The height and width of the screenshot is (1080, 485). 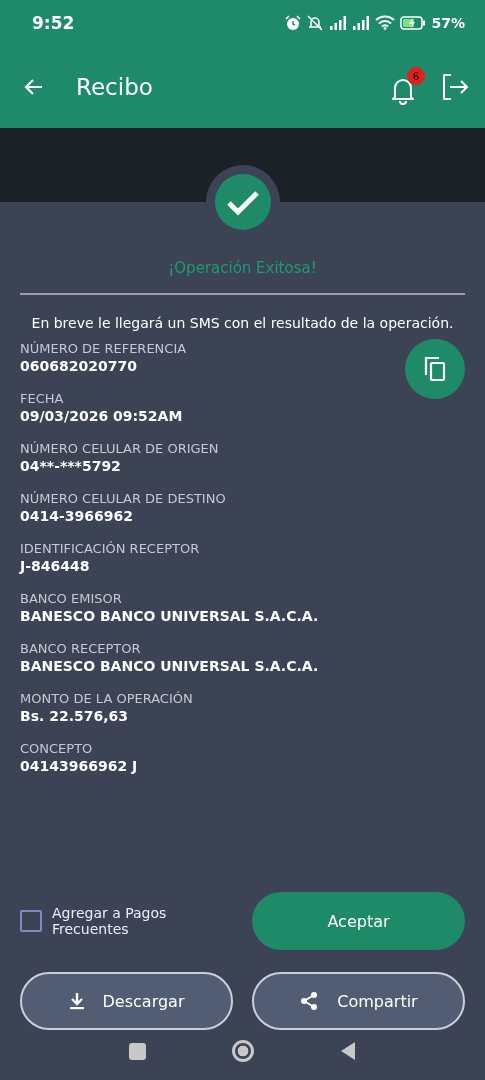 What do you see at coordinates (119, 448) in the screenshot?
I see `field-label: NÚMERO CELULAR DE ORIGEN` at bounding box center [119, 448].